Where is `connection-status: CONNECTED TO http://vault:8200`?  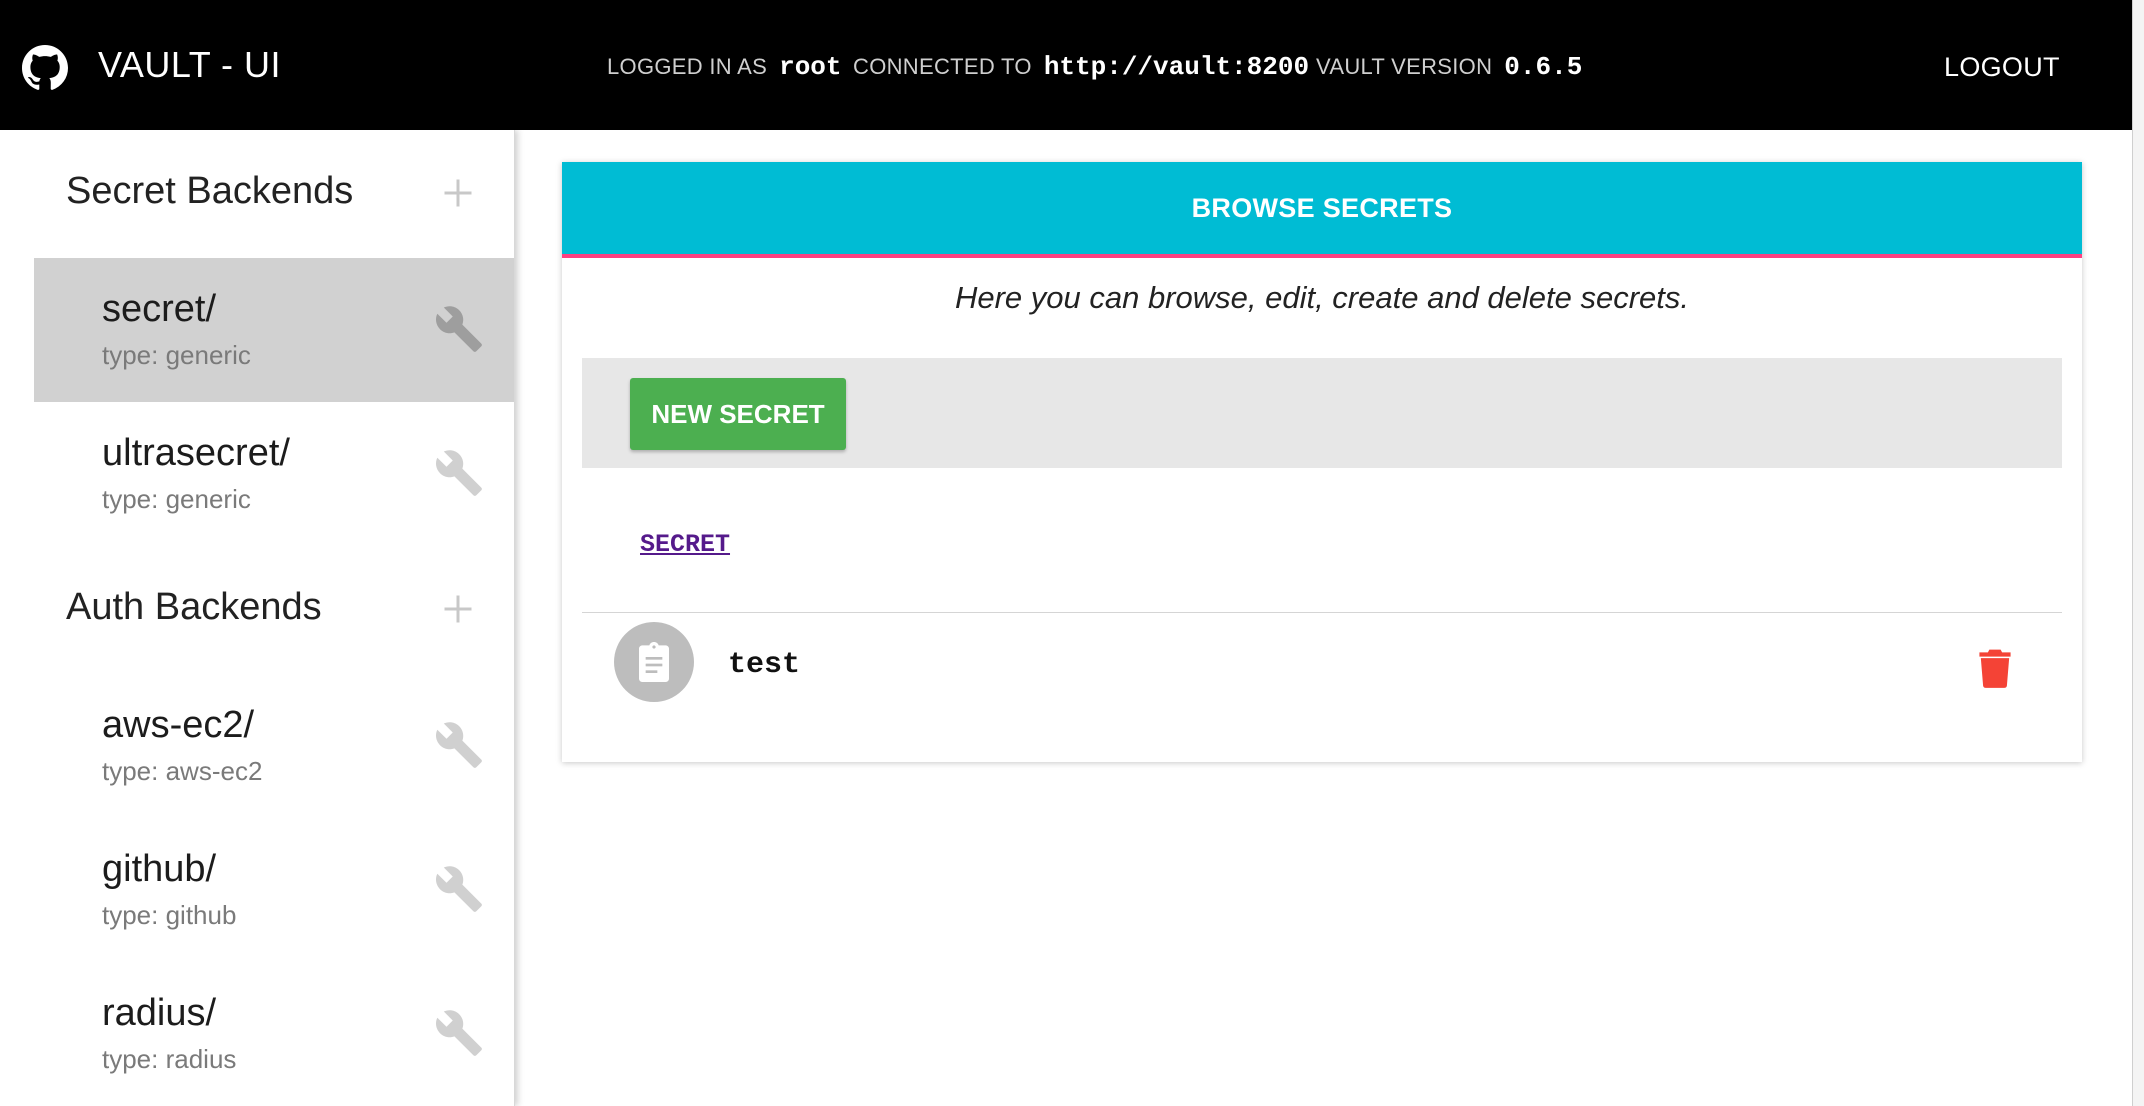 connection-status: CONNECTED TO http://vault:8200 is located at coordinates (1081, 67).